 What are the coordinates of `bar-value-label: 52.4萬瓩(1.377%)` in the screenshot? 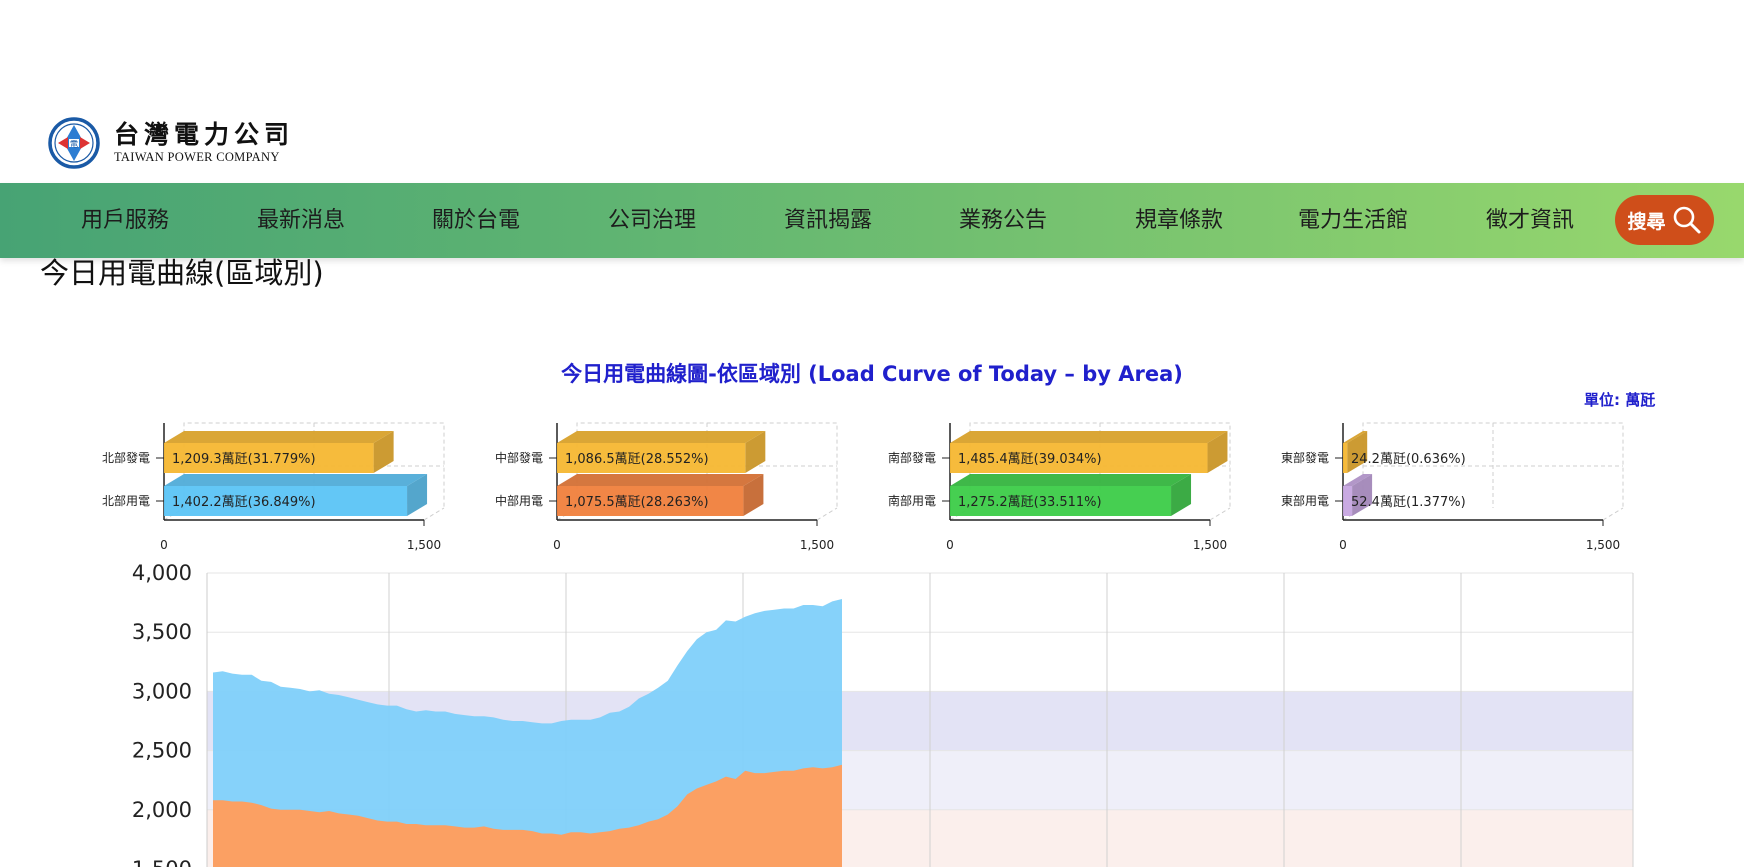 It's located at (1408, 502).